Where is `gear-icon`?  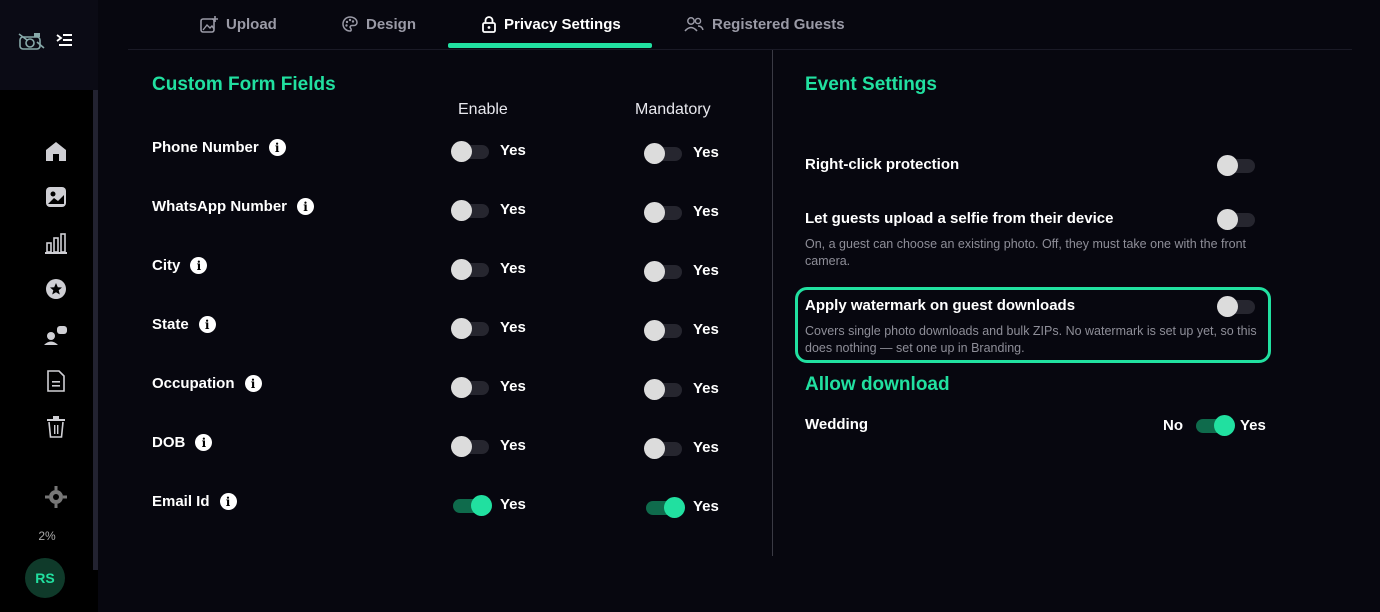 gear-icon is located at coordinates (56, 497).